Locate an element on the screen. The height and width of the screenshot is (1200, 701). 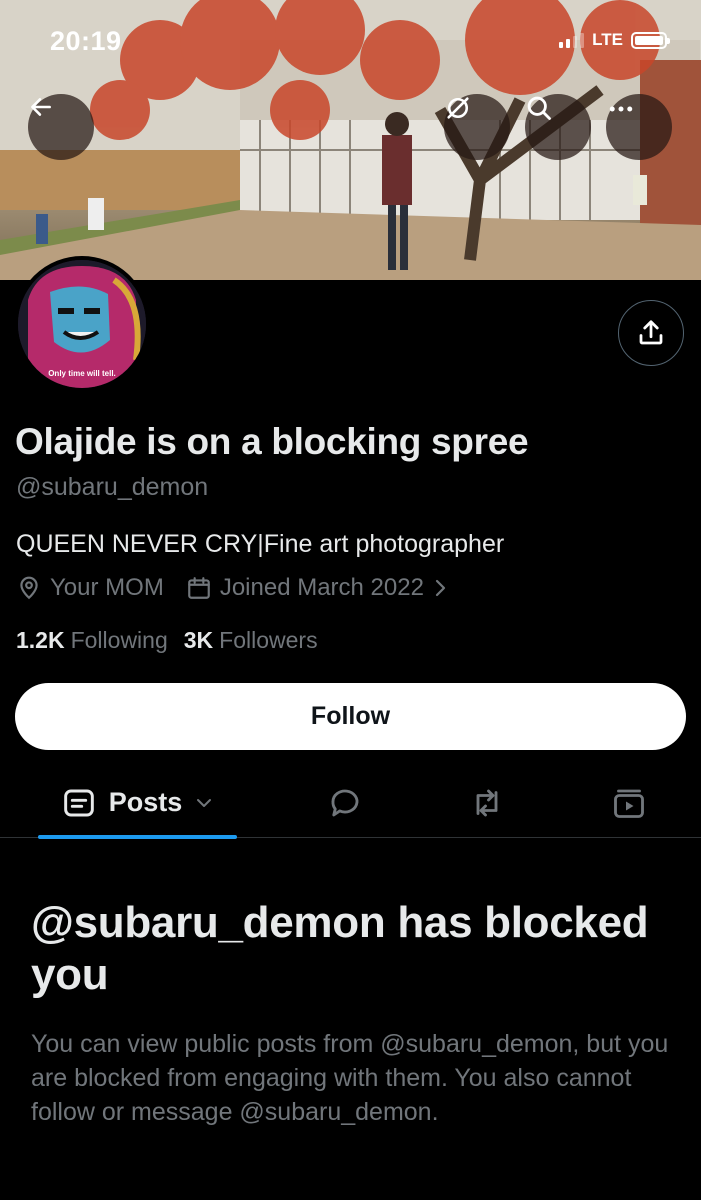
joined-text: Joined March 2022 is located at coordinates (321, 587).